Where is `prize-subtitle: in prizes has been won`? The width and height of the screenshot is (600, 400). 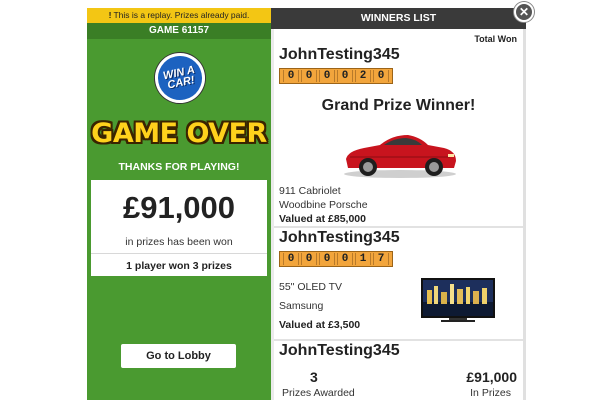 prize-subtitle: in prizes has been won is located at coordinates (179, 242).